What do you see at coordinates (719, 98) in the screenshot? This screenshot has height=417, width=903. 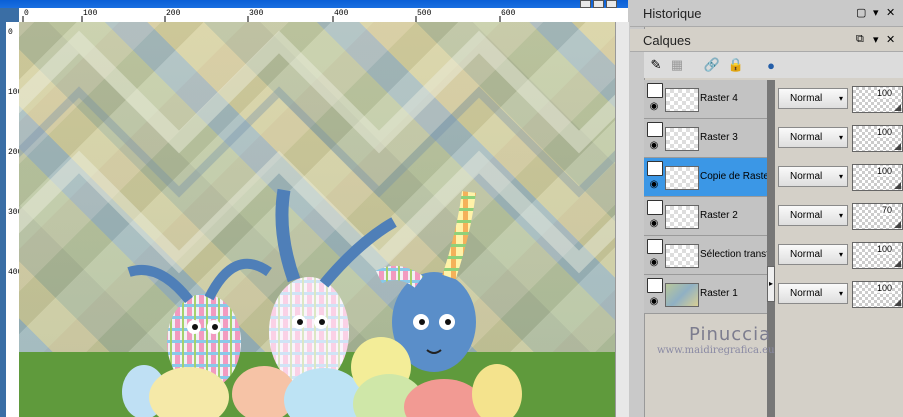 I see `layer-name: Raster 4` at bounding box center [719, 98].